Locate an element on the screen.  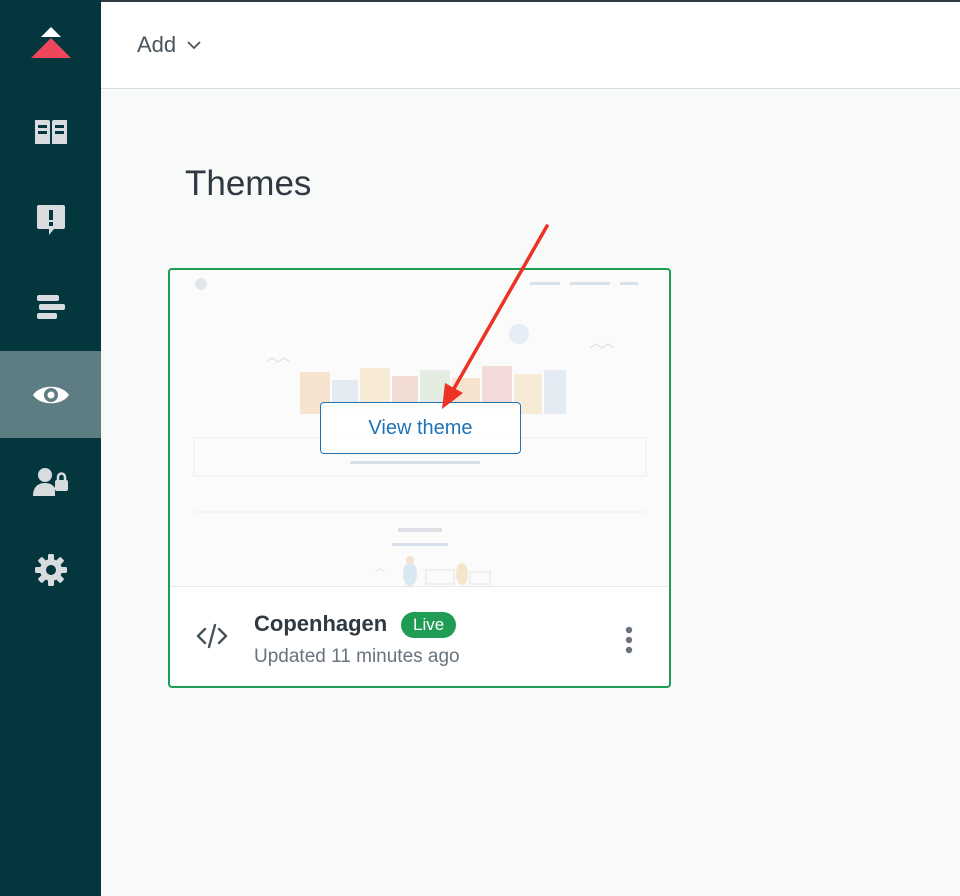
theme-card-footer: Copenhagen Live Updated 11 minutes ago is located at coordinates (419, 637).